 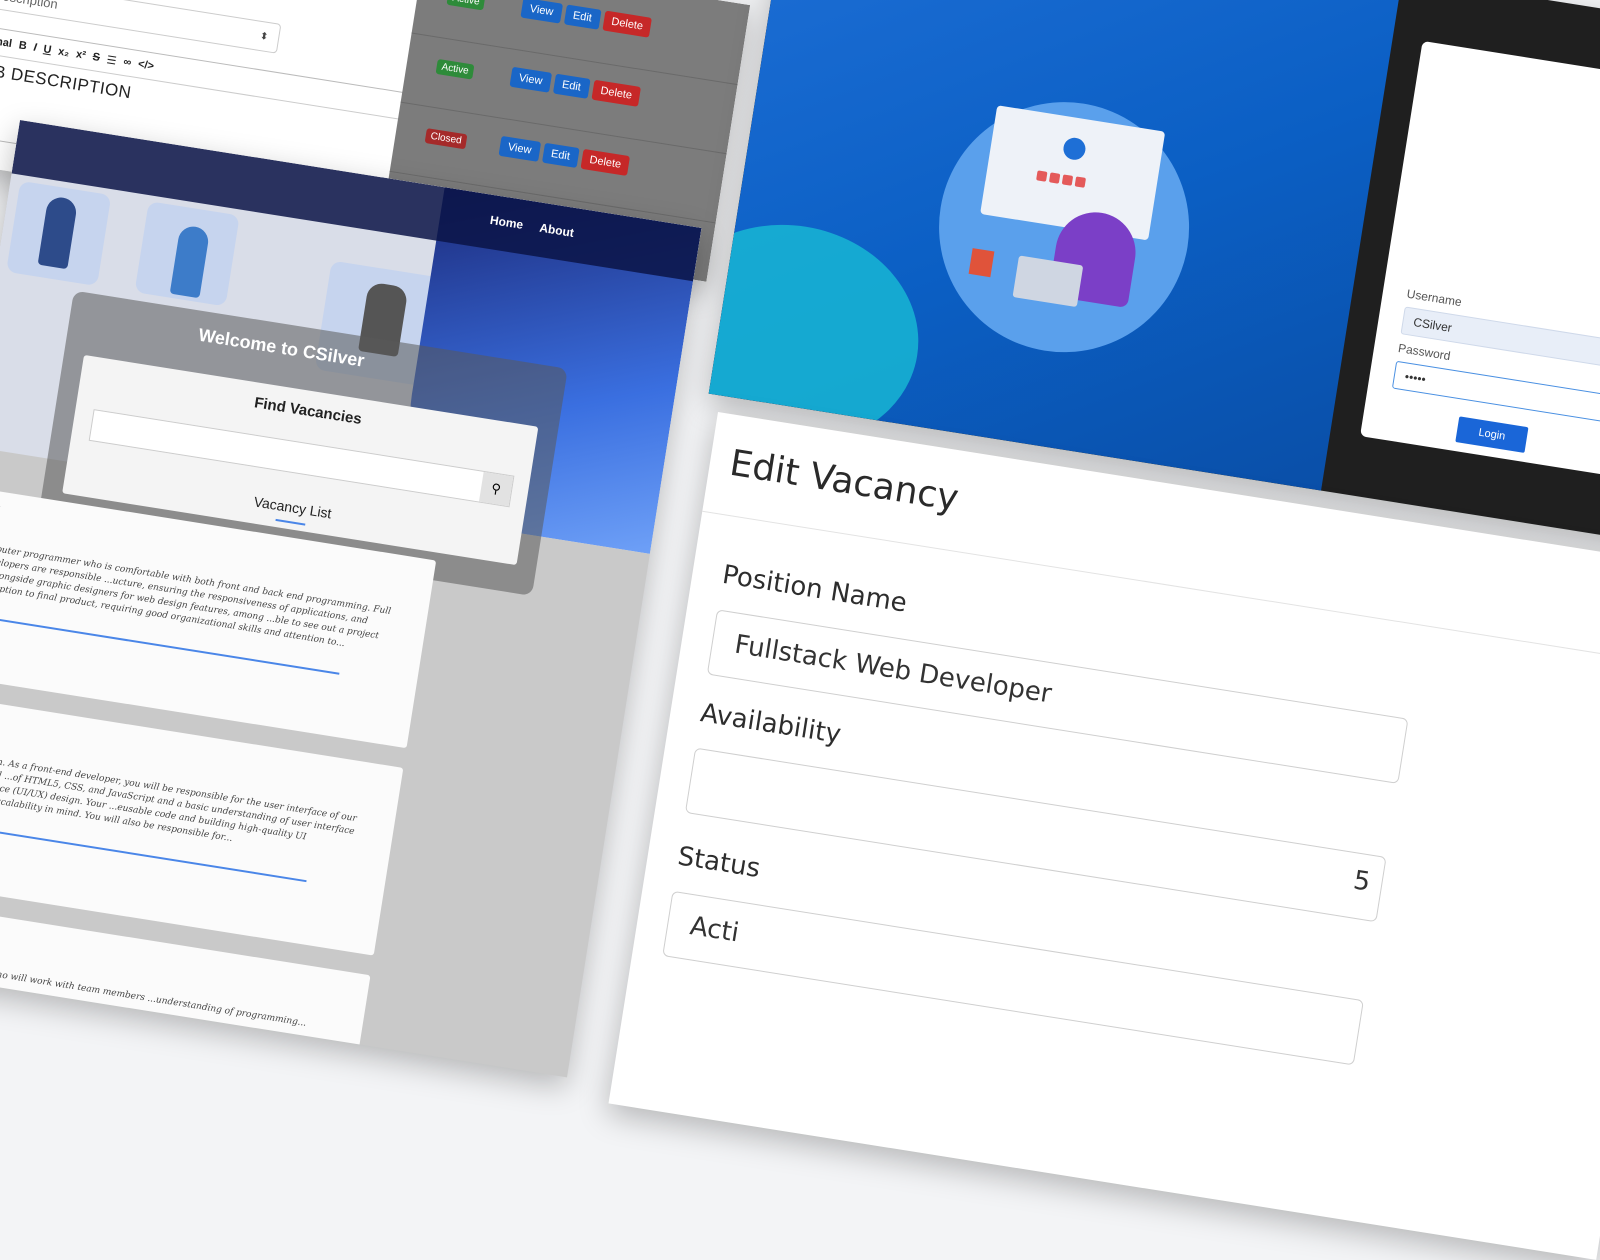 I want to click on login-form: Username CSilver Password ••••• Login, so click(x=1480, y=261).